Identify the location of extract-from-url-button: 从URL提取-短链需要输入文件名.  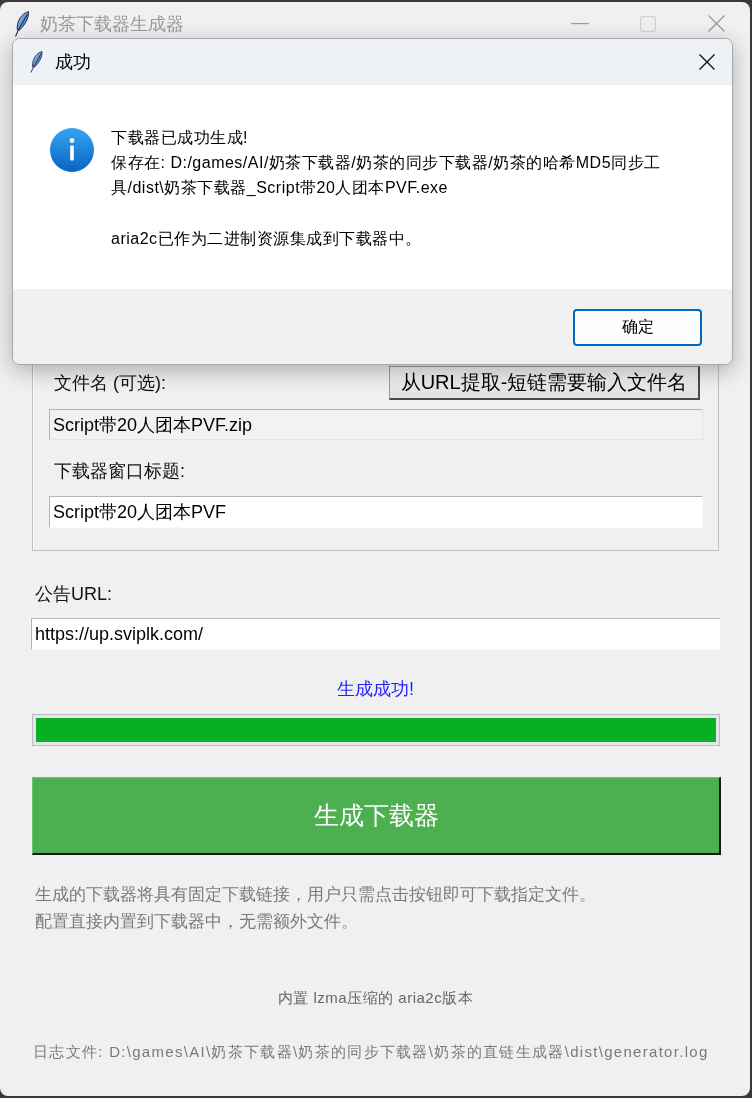
(544, 383).